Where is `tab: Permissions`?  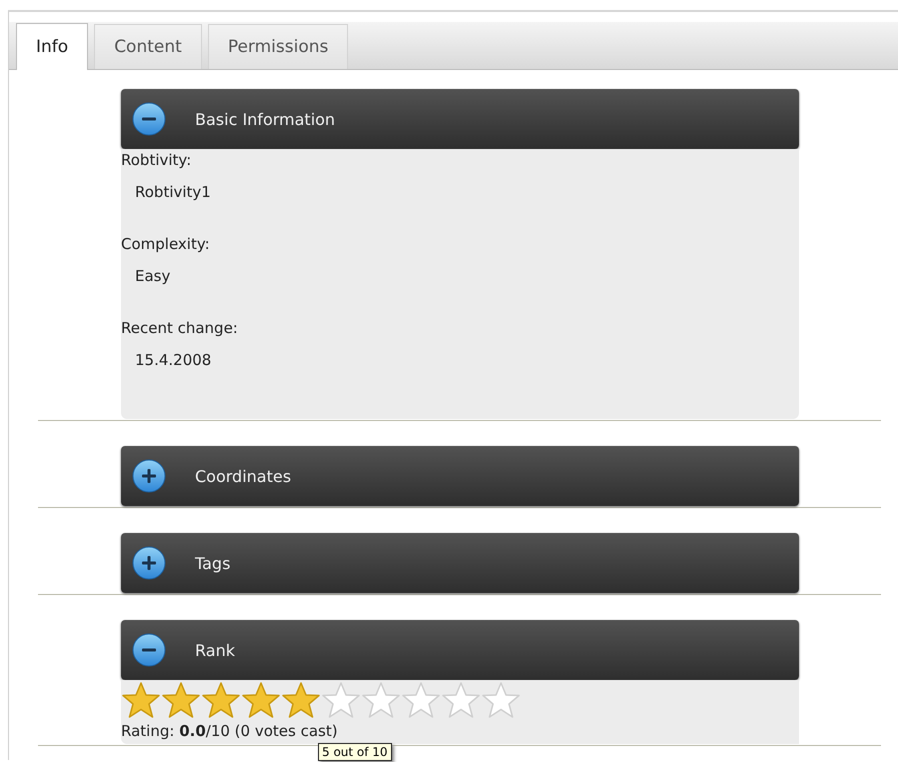 tab: Permissions is located at coordinates (278, 46).